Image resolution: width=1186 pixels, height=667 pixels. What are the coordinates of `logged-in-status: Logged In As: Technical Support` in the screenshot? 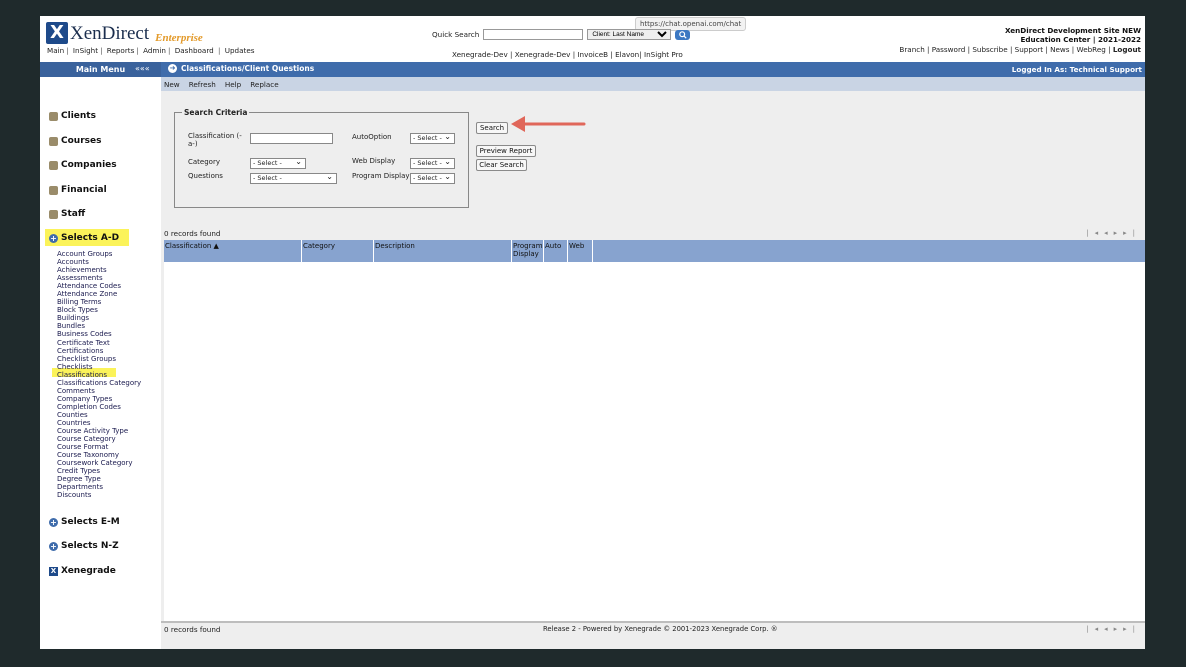 It's located at (1076, 69).